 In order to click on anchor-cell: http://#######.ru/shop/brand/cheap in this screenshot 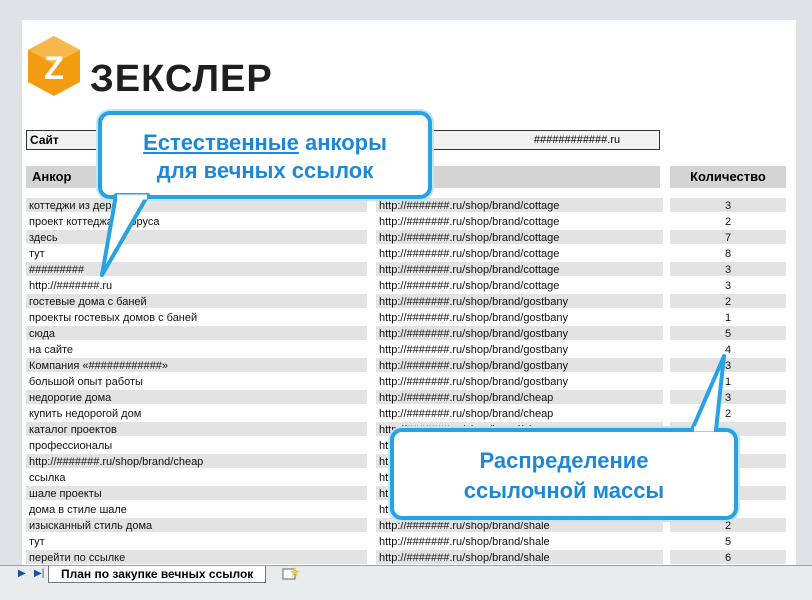, I will do `click(196, 461)`.